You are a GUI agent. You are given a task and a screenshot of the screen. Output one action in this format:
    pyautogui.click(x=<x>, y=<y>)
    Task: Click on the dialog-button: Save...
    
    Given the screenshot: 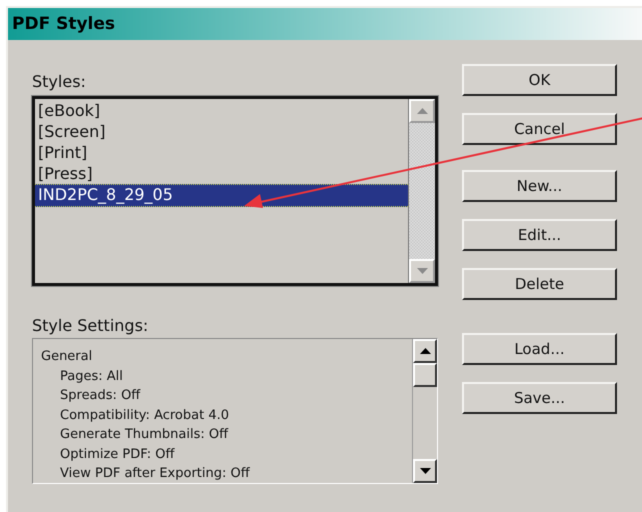 What is the action you would take?
    pyautogui.click(x=539, y=398)
    